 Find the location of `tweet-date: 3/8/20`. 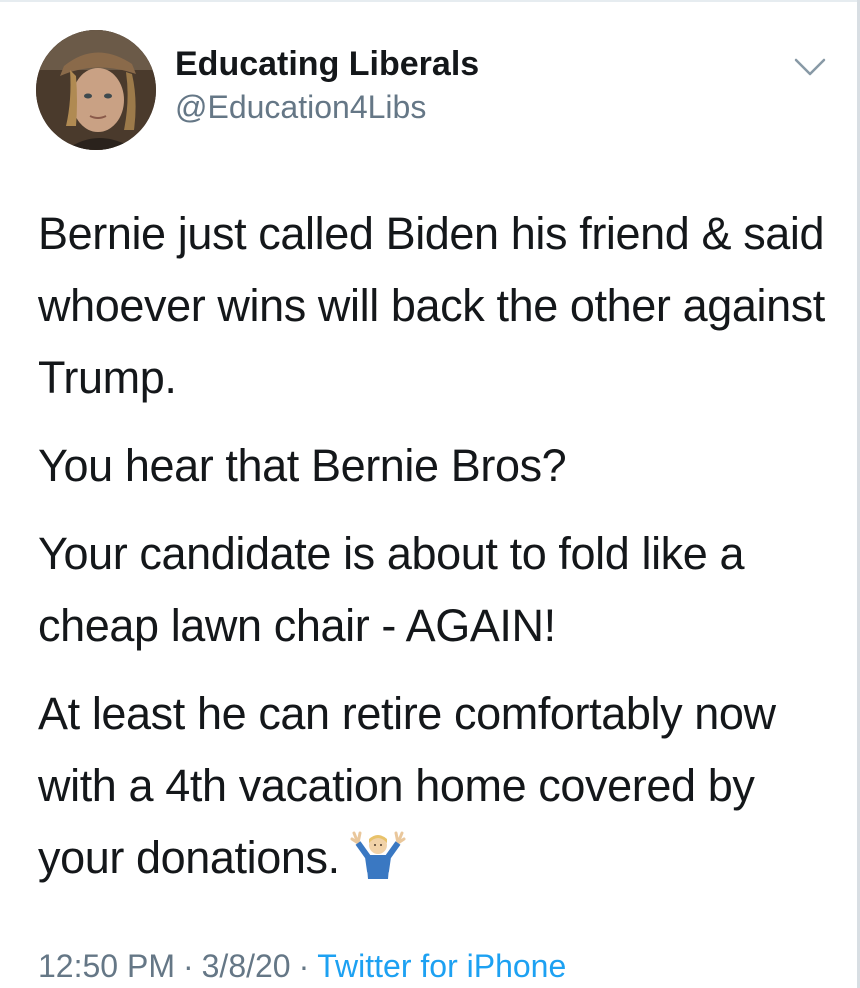

tweet-date: 3/8/20 is located at coordinates (246, 966).